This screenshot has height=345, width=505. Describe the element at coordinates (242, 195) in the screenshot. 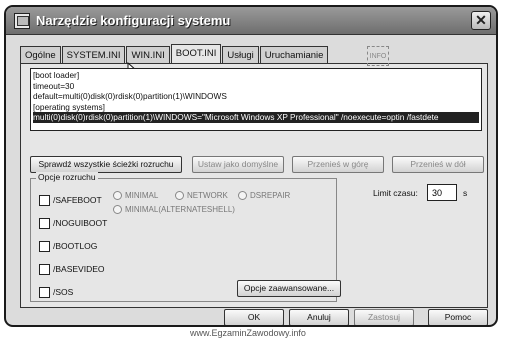

I see `dsrepair-radio` at that location.